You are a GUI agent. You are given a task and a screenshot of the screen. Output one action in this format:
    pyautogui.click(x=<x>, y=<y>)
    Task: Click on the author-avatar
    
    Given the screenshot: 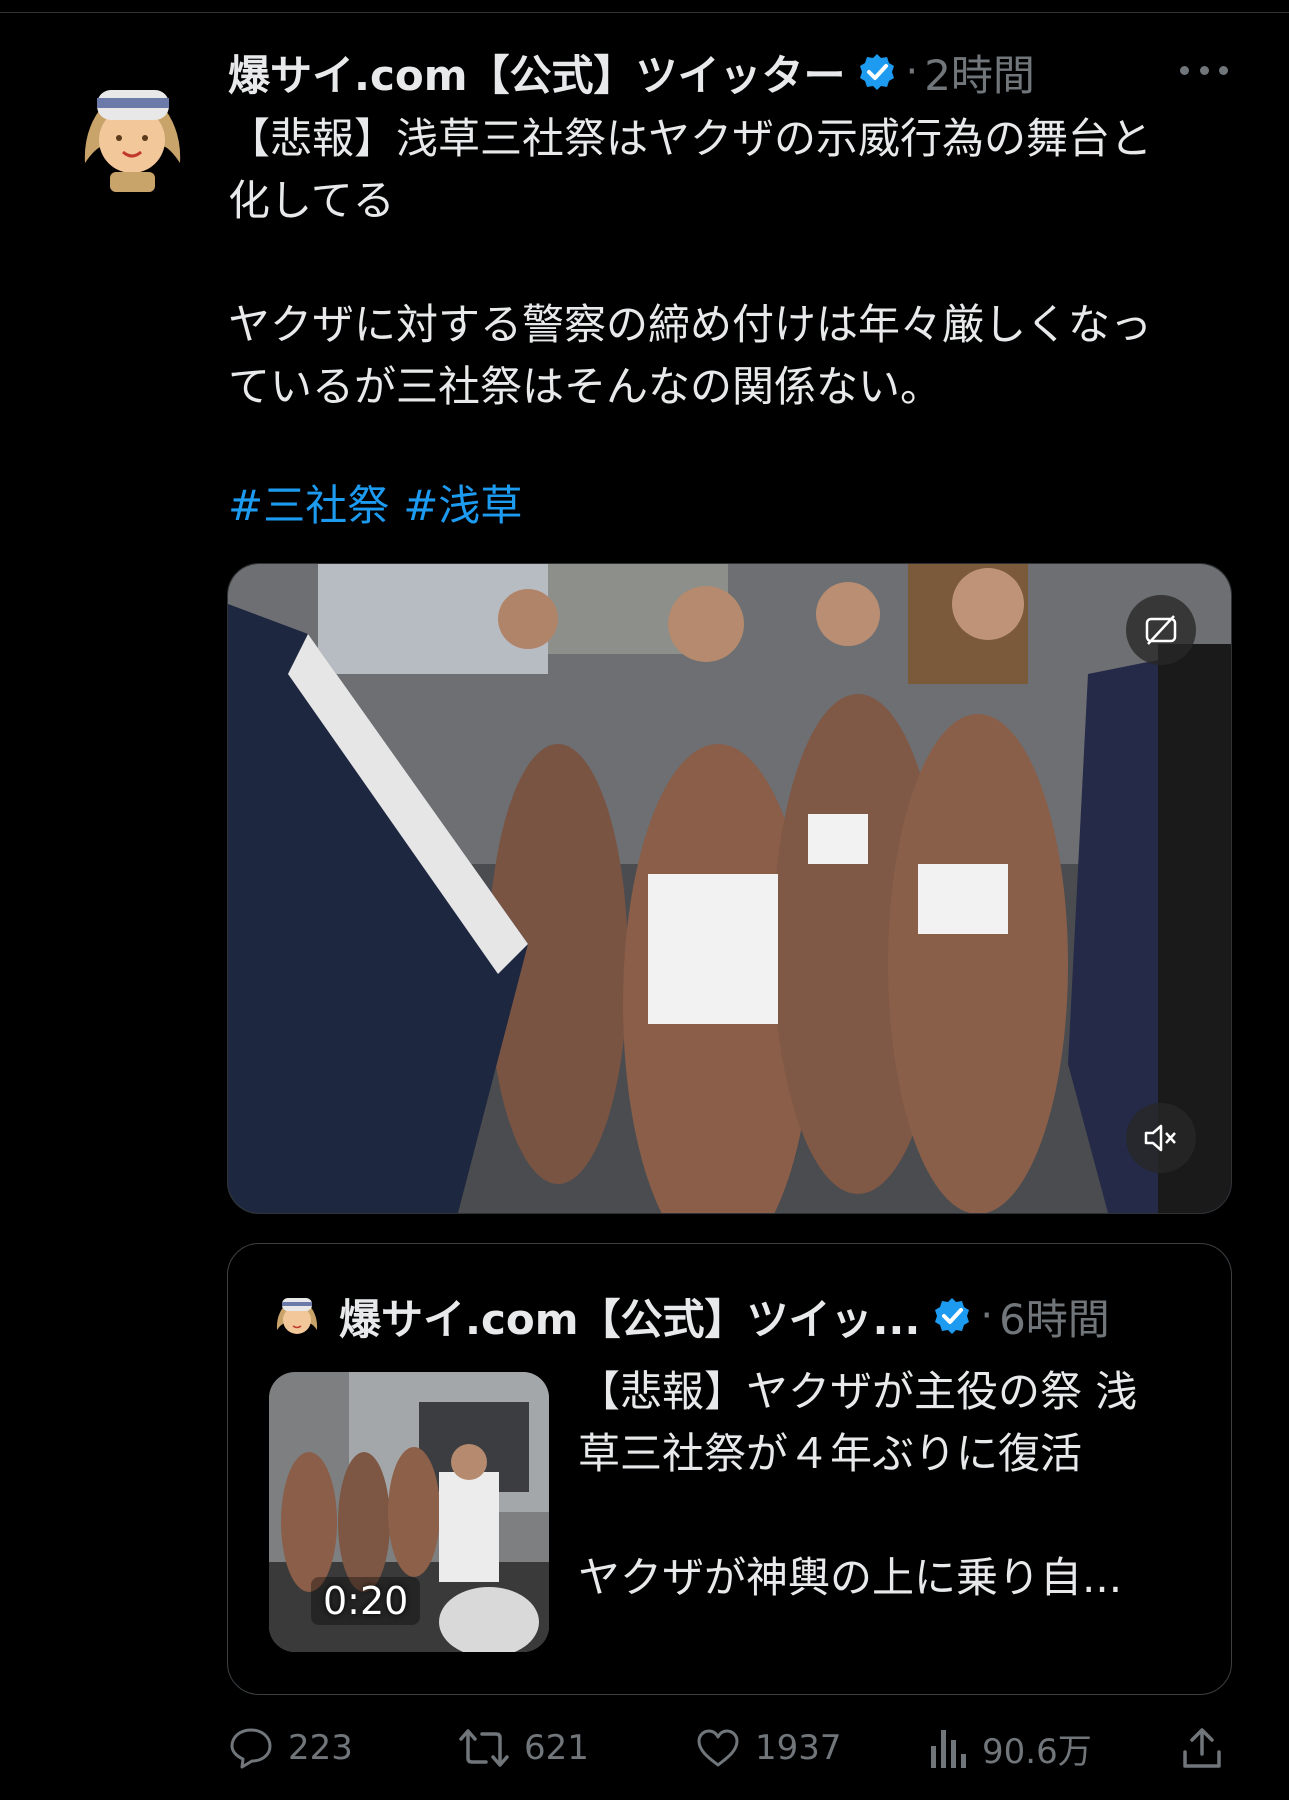 What is the action you would take?
    pyautogui.click(x=132, y=130)
    